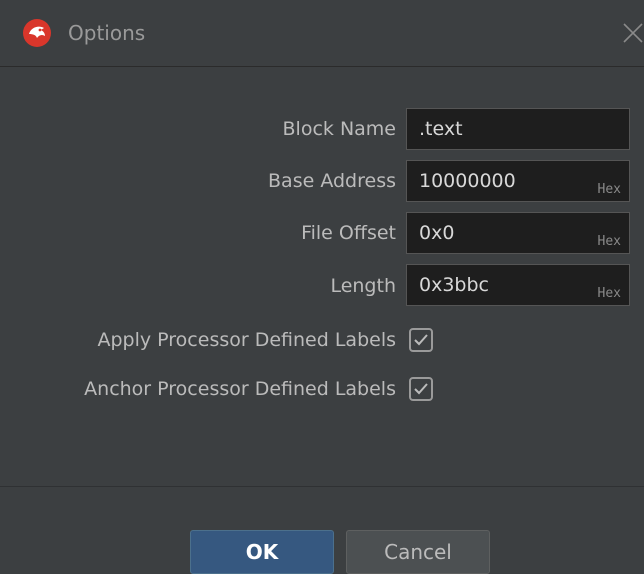 This screenshot has width=644, height=574. I want to click on length-hex-suffix: Hex, so click(609, 293).